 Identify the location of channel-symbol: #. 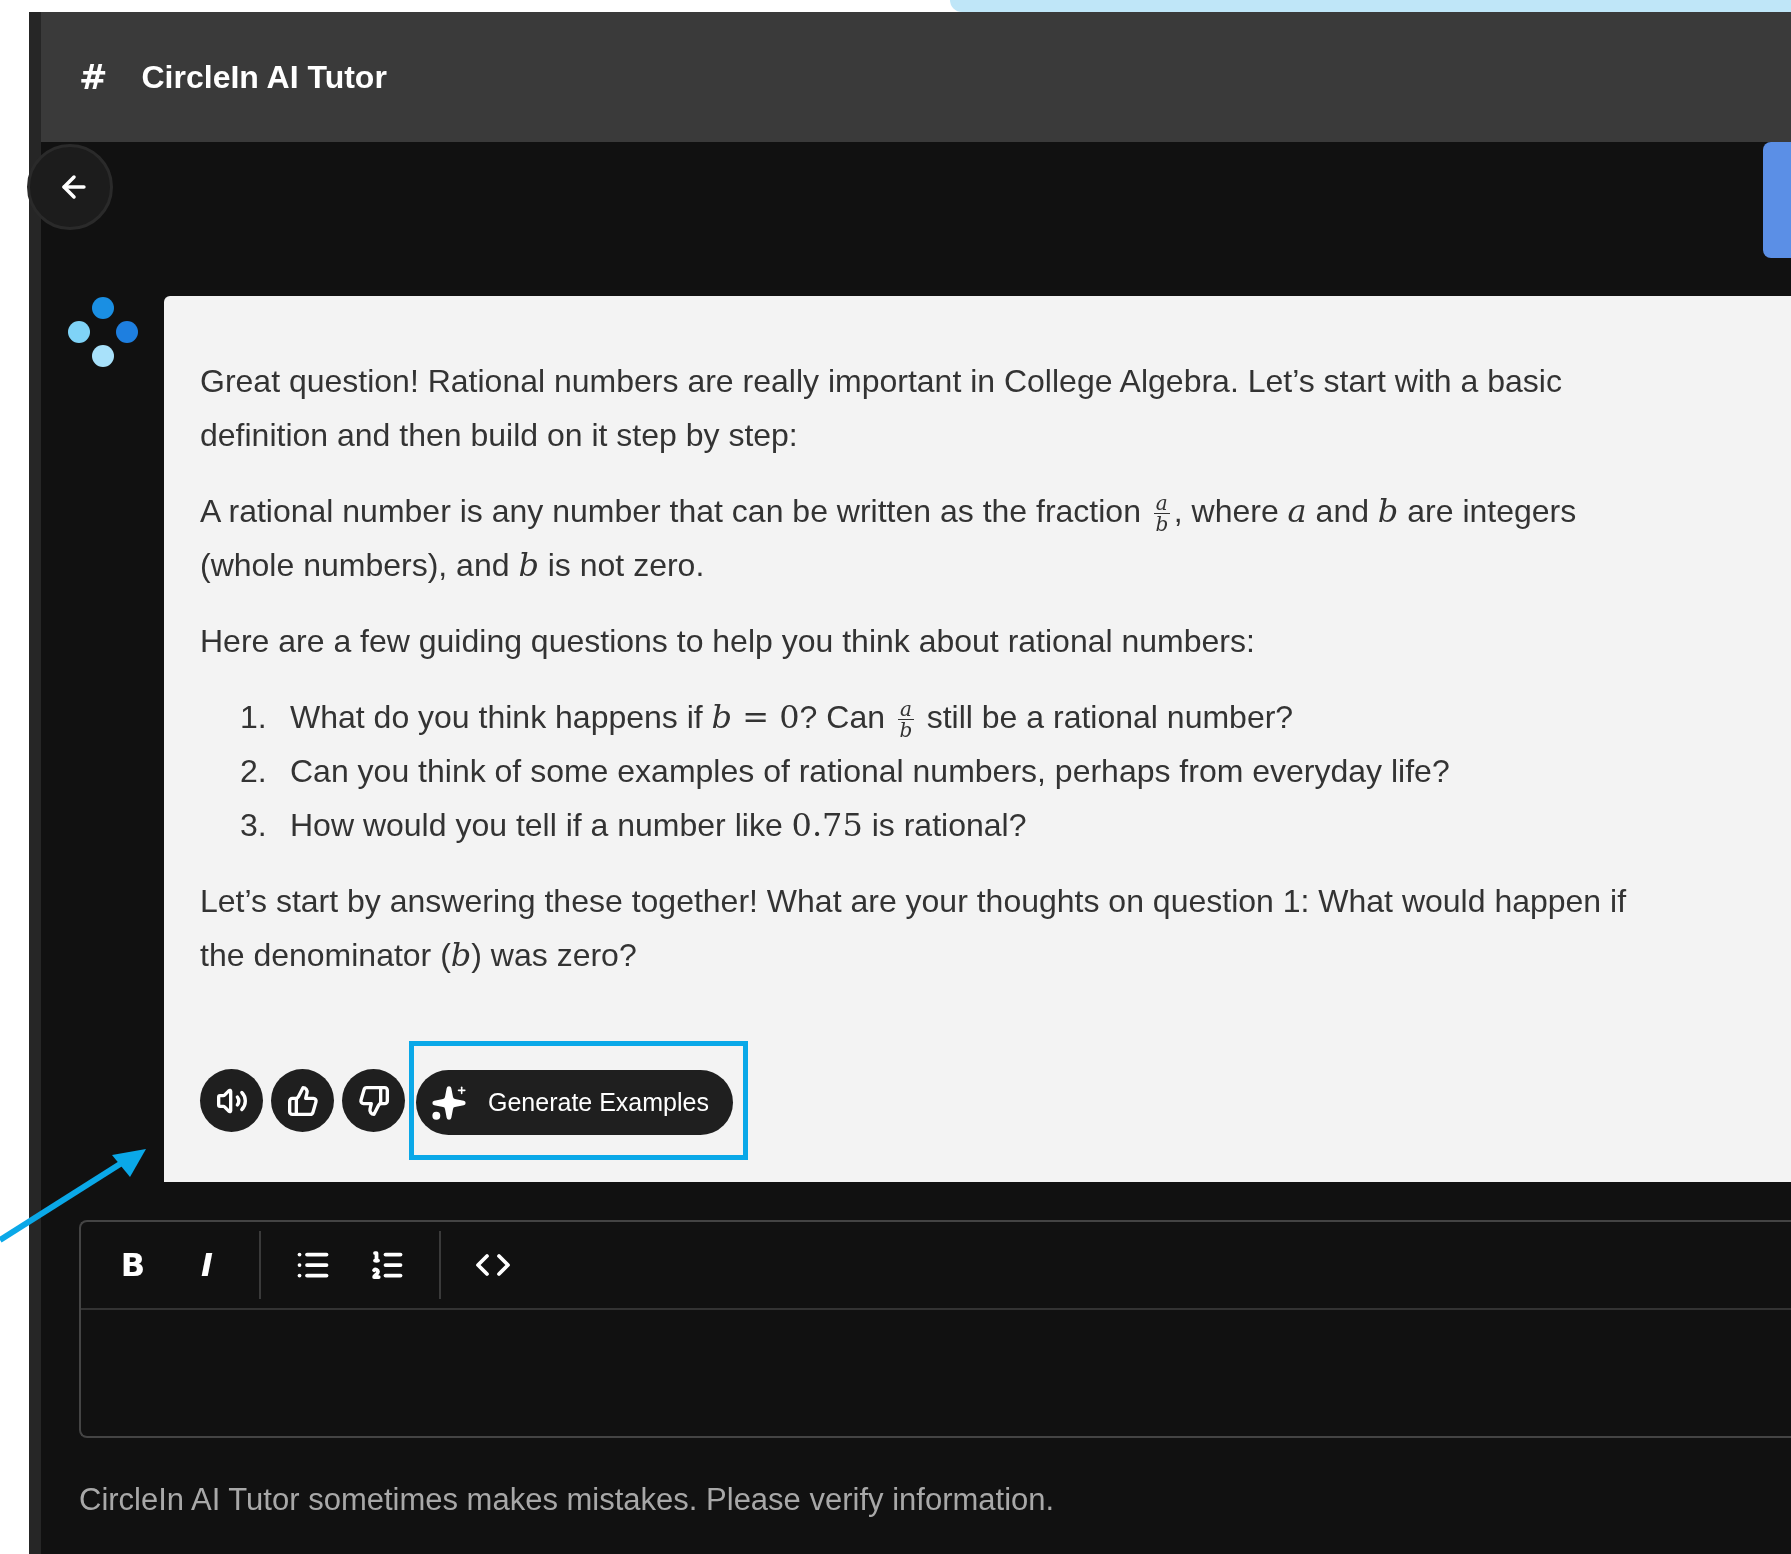
(93, 77).